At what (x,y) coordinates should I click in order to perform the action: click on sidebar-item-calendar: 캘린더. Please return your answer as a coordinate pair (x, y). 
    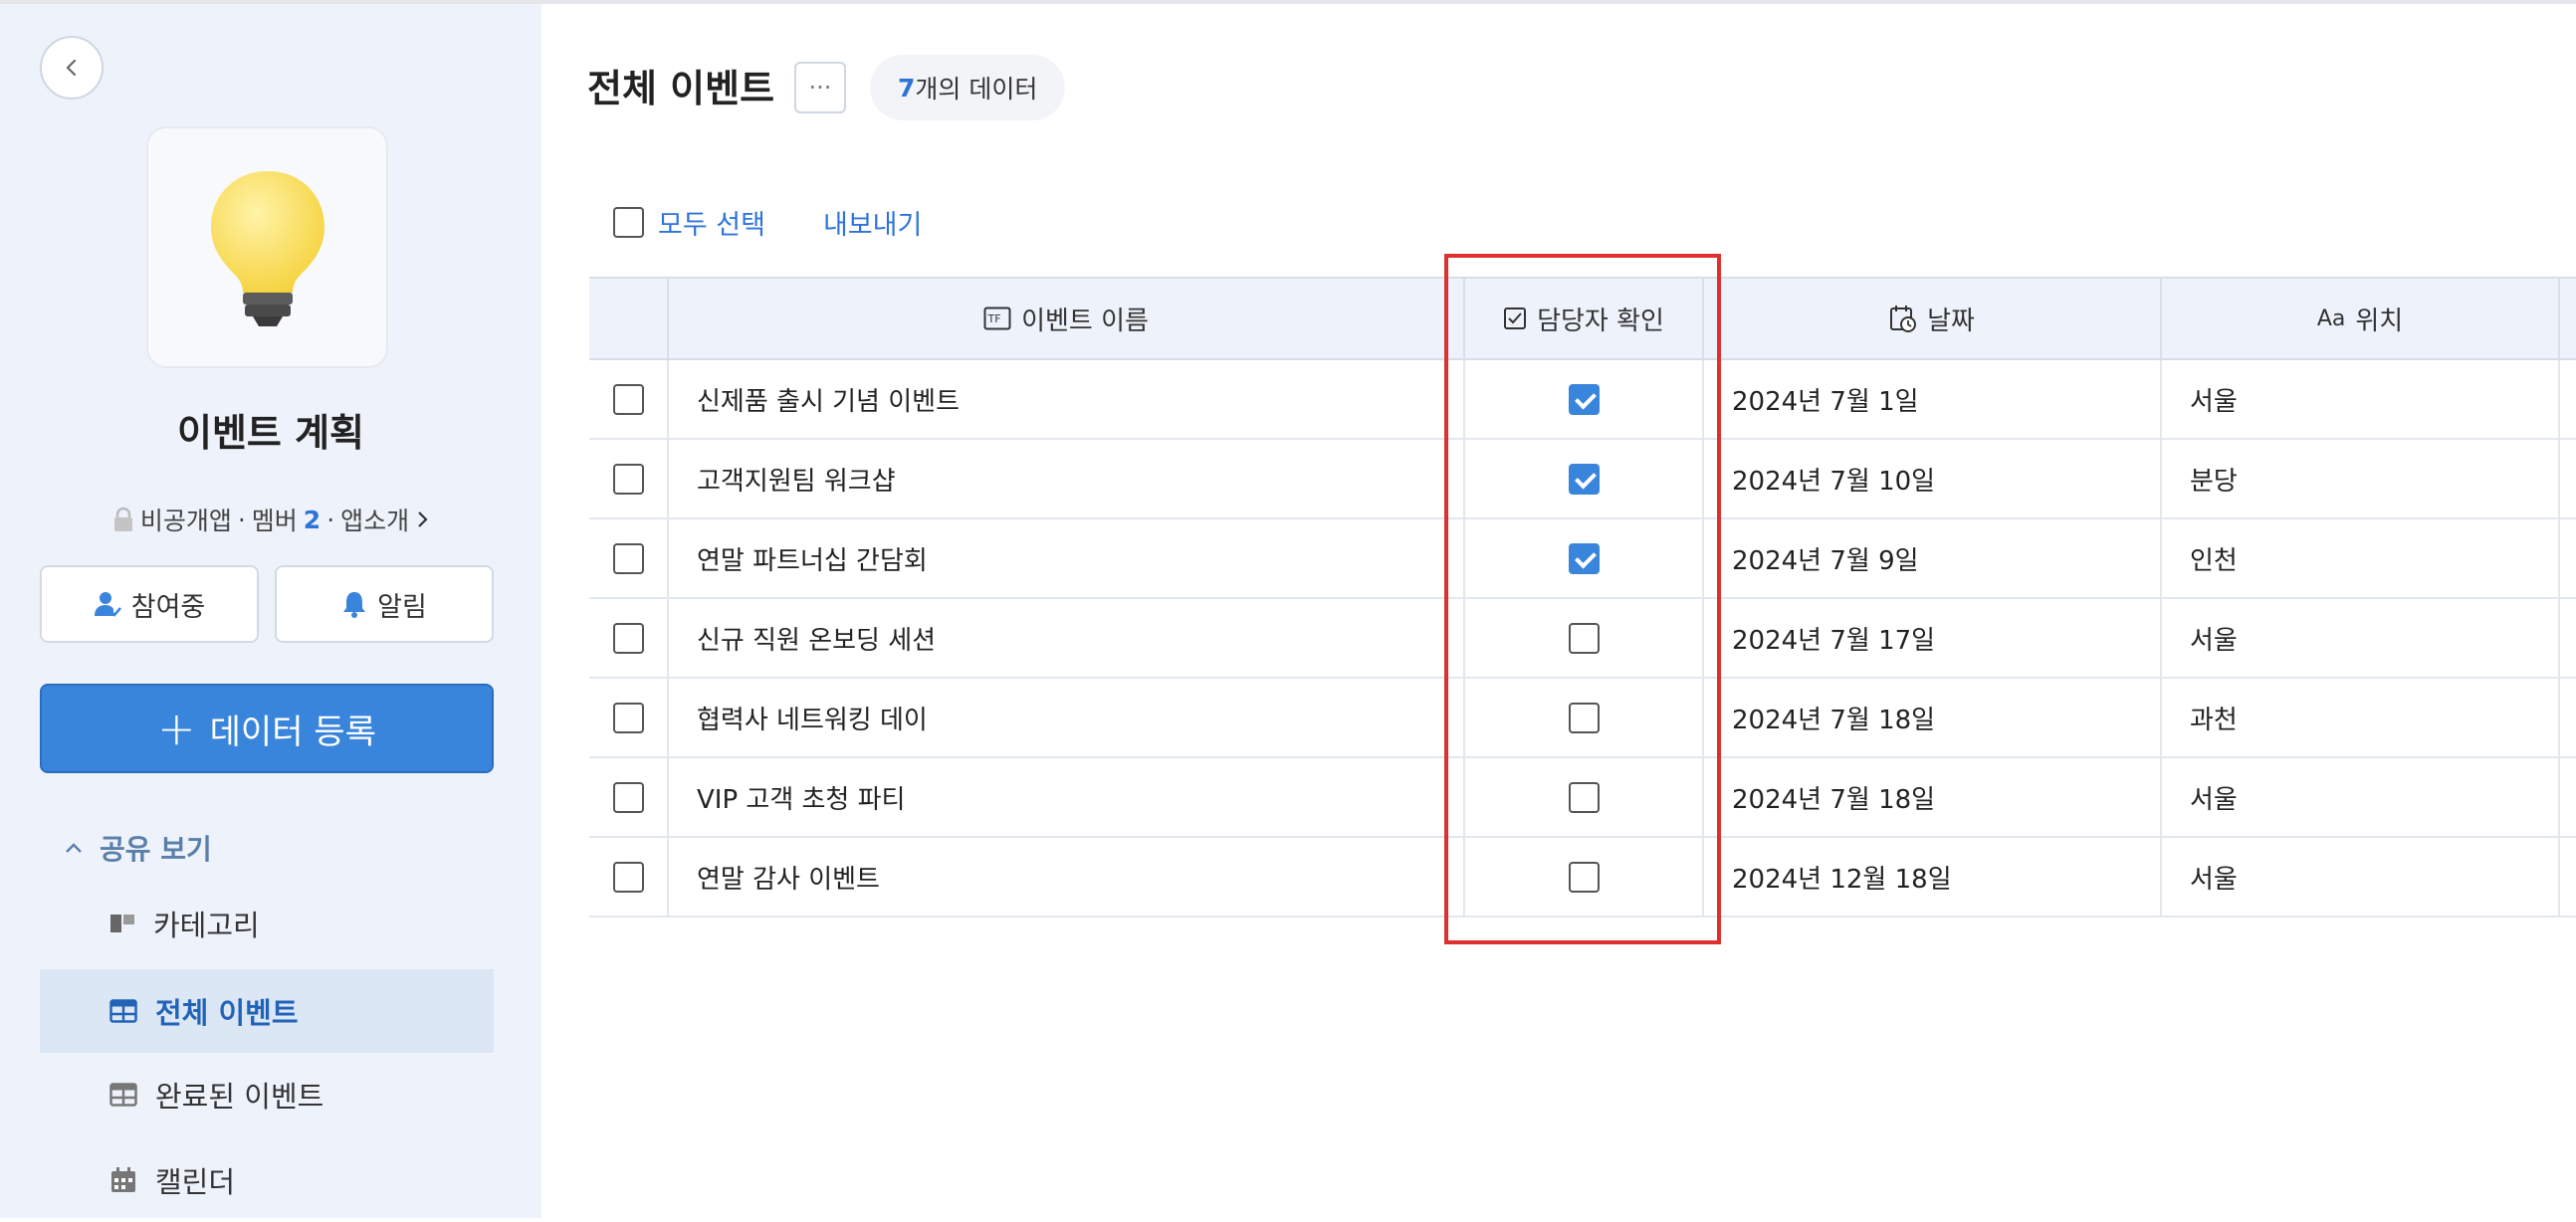
    Looking at the image, I should click on (267, 1180).